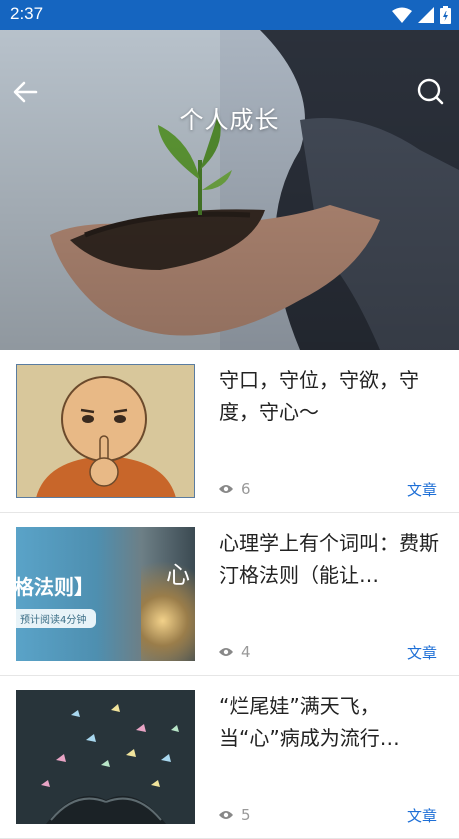  I want to click on view-count-value: 4, so click(246, 652).